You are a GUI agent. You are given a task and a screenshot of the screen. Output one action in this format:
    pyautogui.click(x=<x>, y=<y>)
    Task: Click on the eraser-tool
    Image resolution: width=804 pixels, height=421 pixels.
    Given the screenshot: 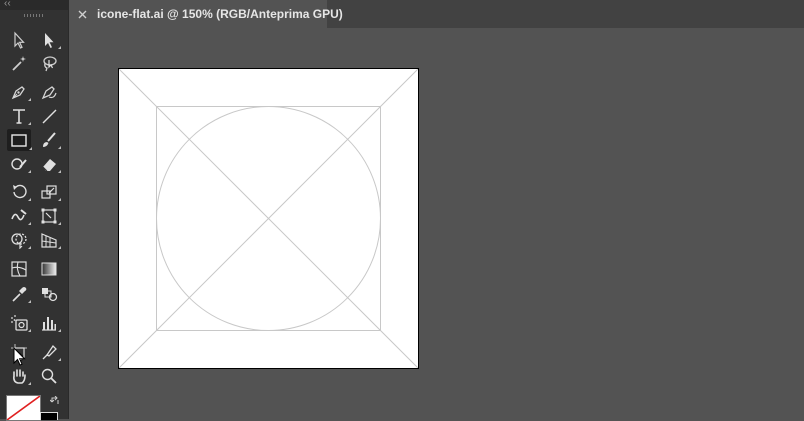 What is the action you would take?
    pyautogui.click(x=49, y=164)
    